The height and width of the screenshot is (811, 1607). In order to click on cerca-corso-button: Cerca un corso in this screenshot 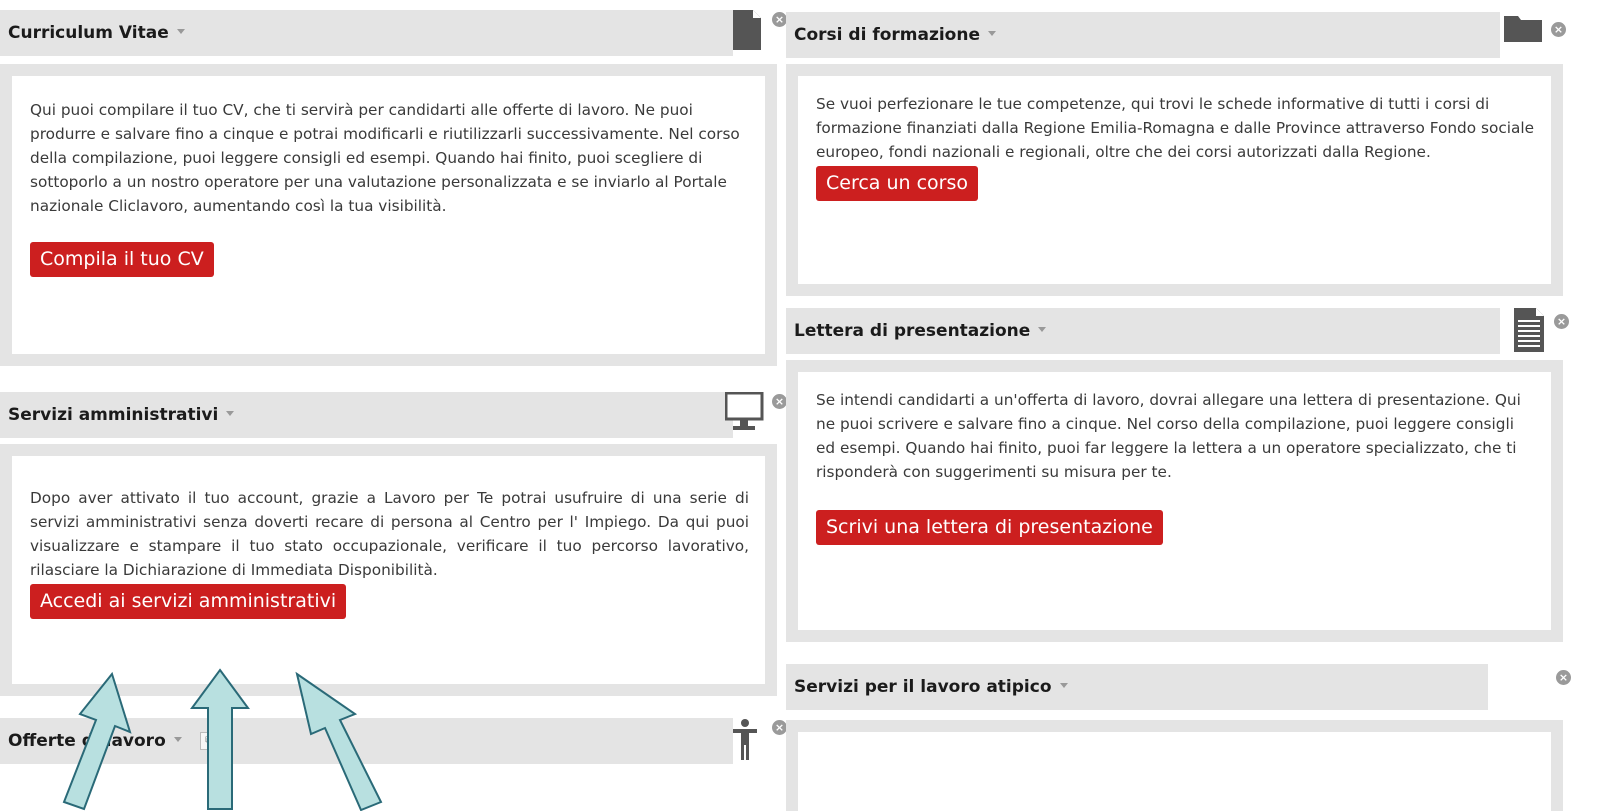, I will do `click(897, 183)`.